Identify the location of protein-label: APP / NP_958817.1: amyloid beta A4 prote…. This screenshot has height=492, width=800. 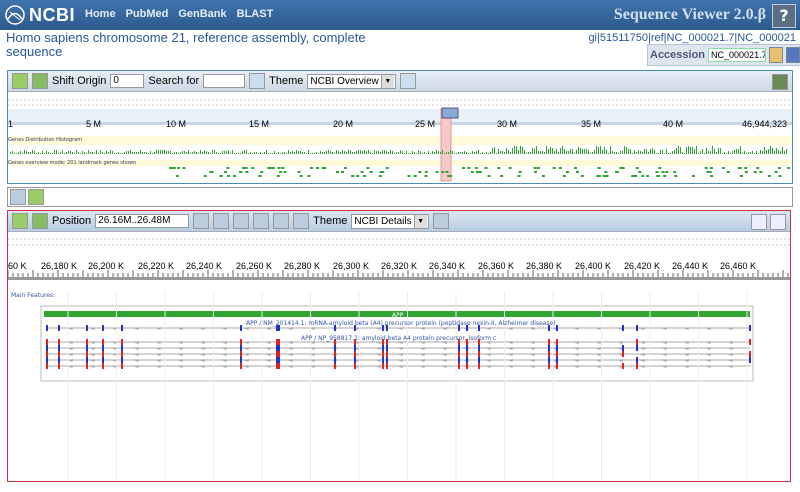
(398, 338).